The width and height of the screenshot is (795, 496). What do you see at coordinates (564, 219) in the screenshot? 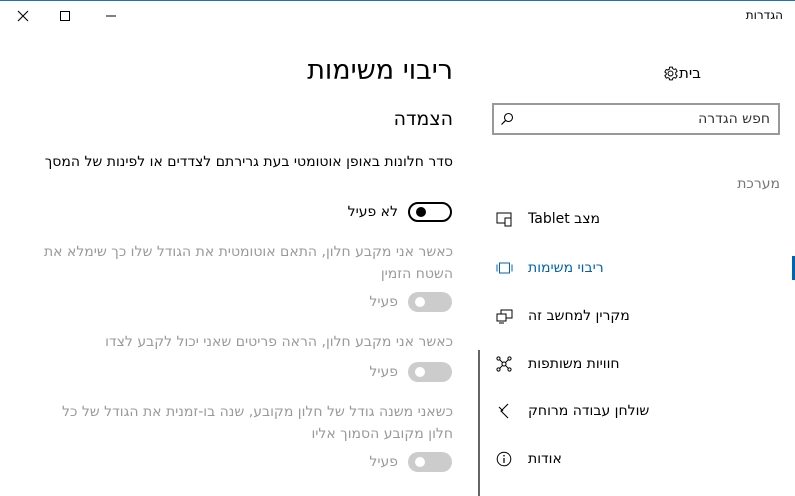
I see `sidebar-item-label: מצב Tablet` at bounding box center [564, 219].